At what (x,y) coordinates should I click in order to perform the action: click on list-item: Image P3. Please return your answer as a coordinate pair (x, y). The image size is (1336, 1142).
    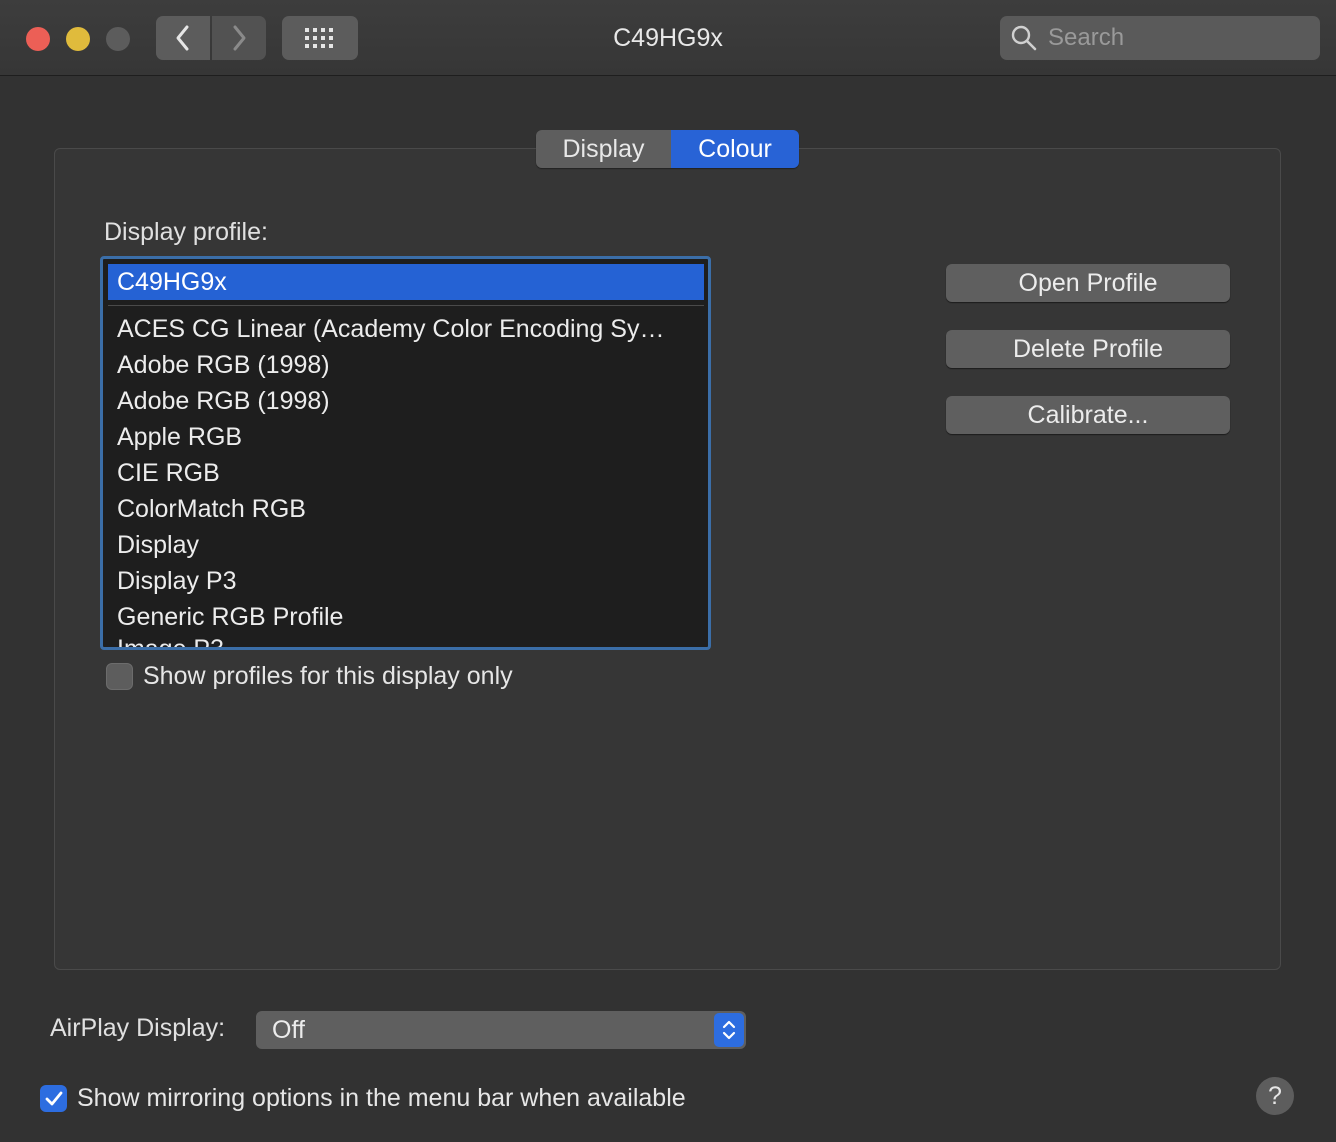
    Looking at the image, I should click on (390, 641).